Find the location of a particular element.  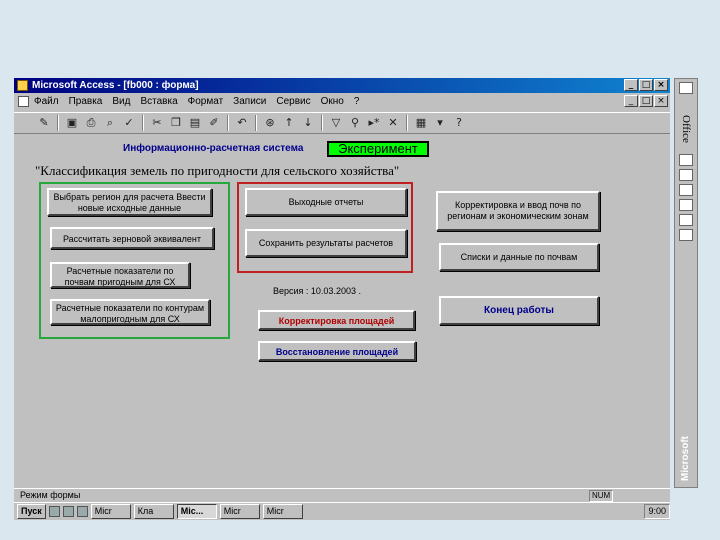

spelling-icon: ✓ is located at coordinates (129, 123).